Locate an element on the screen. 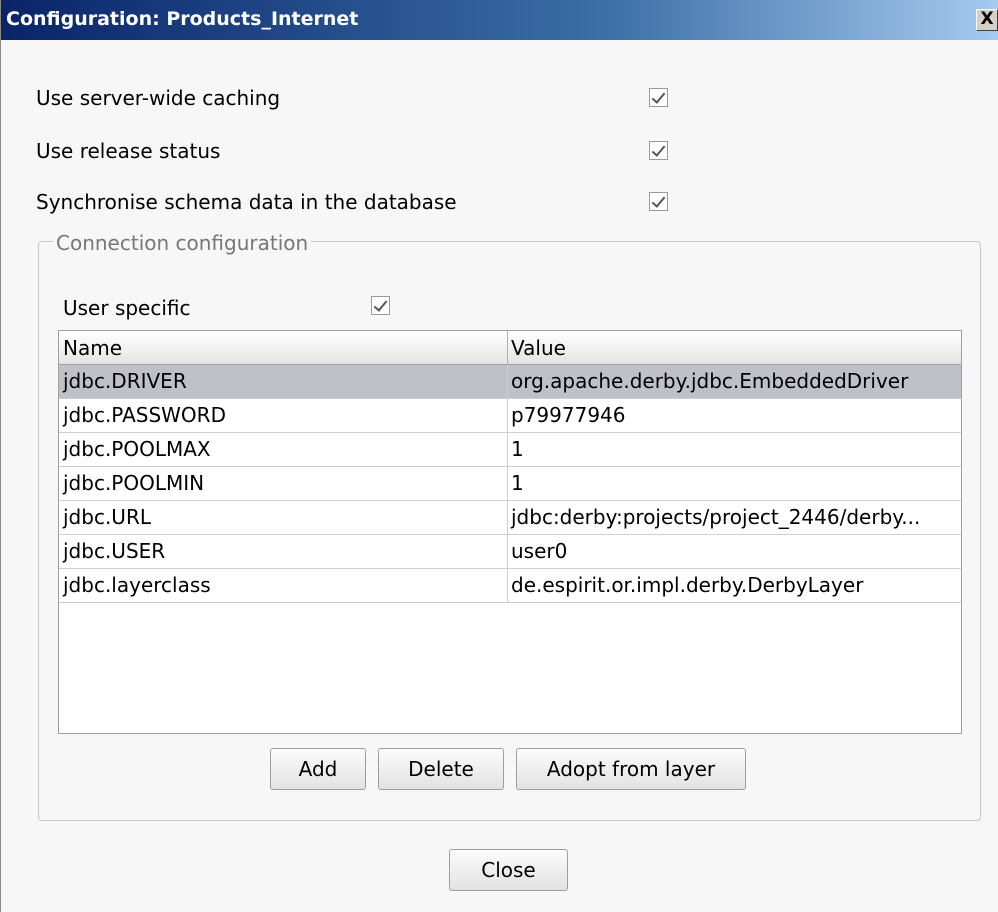 Image resolution: width=998 pixels, height=912 pixels. dialog-title: Configuration: Products_Internet is located at coordinates (182, 19).